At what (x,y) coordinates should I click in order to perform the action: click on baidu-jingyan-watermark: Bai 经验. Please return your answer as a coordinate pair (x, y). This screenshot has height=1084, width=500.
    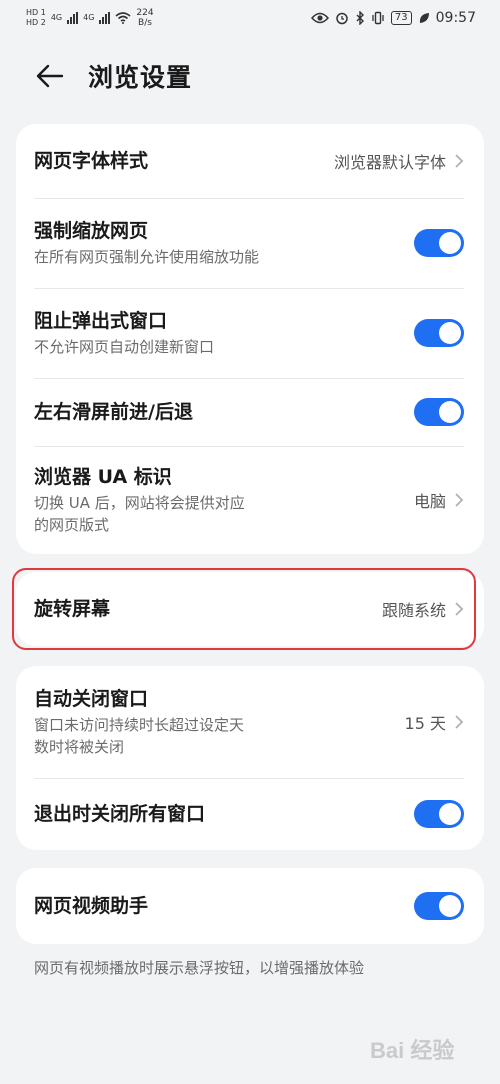
    Looking at the image, I should click on (412, 1050).